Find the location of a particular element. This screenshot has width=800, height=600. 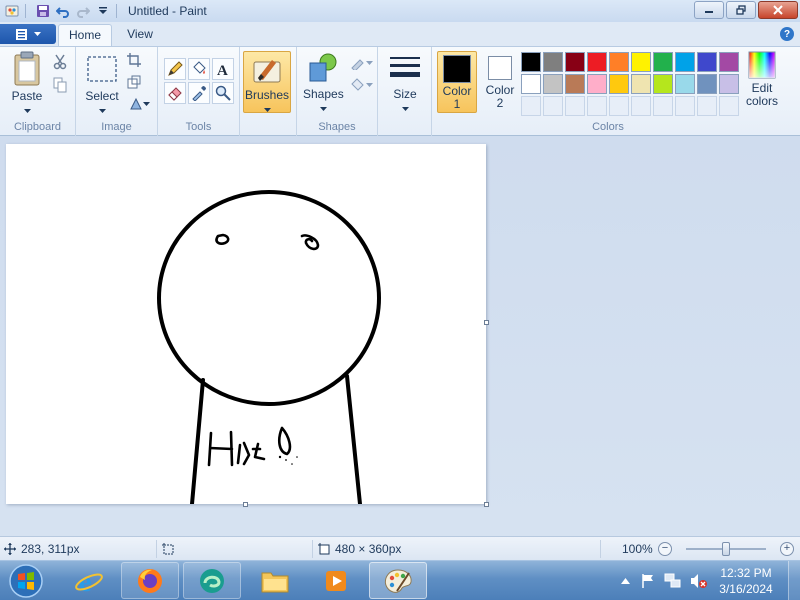

eraser-tool is located at coordinates (175, 93).